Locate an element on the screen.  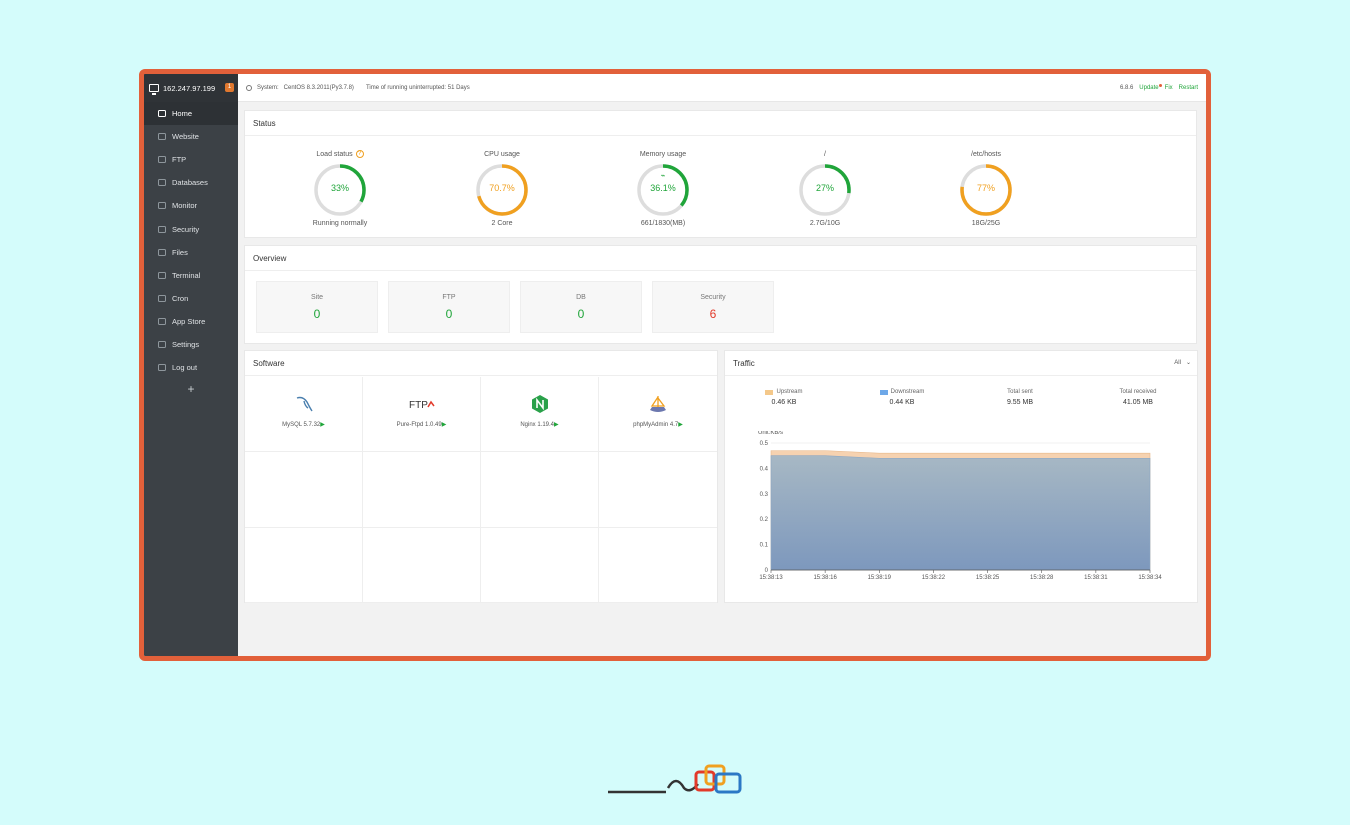
sidebar-item-label: Cron is located at coordinates (180, 298).